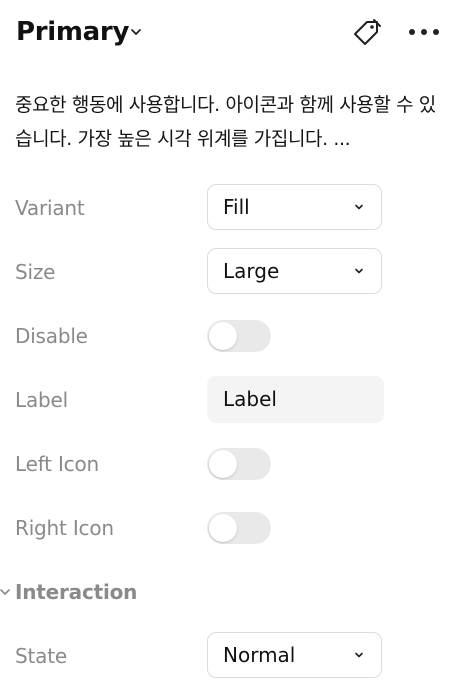 This screenshot has height=692, width=460. Describe the element at coordinates (72, 32) in the screenshot. I see `component-title: Primary` at that location.